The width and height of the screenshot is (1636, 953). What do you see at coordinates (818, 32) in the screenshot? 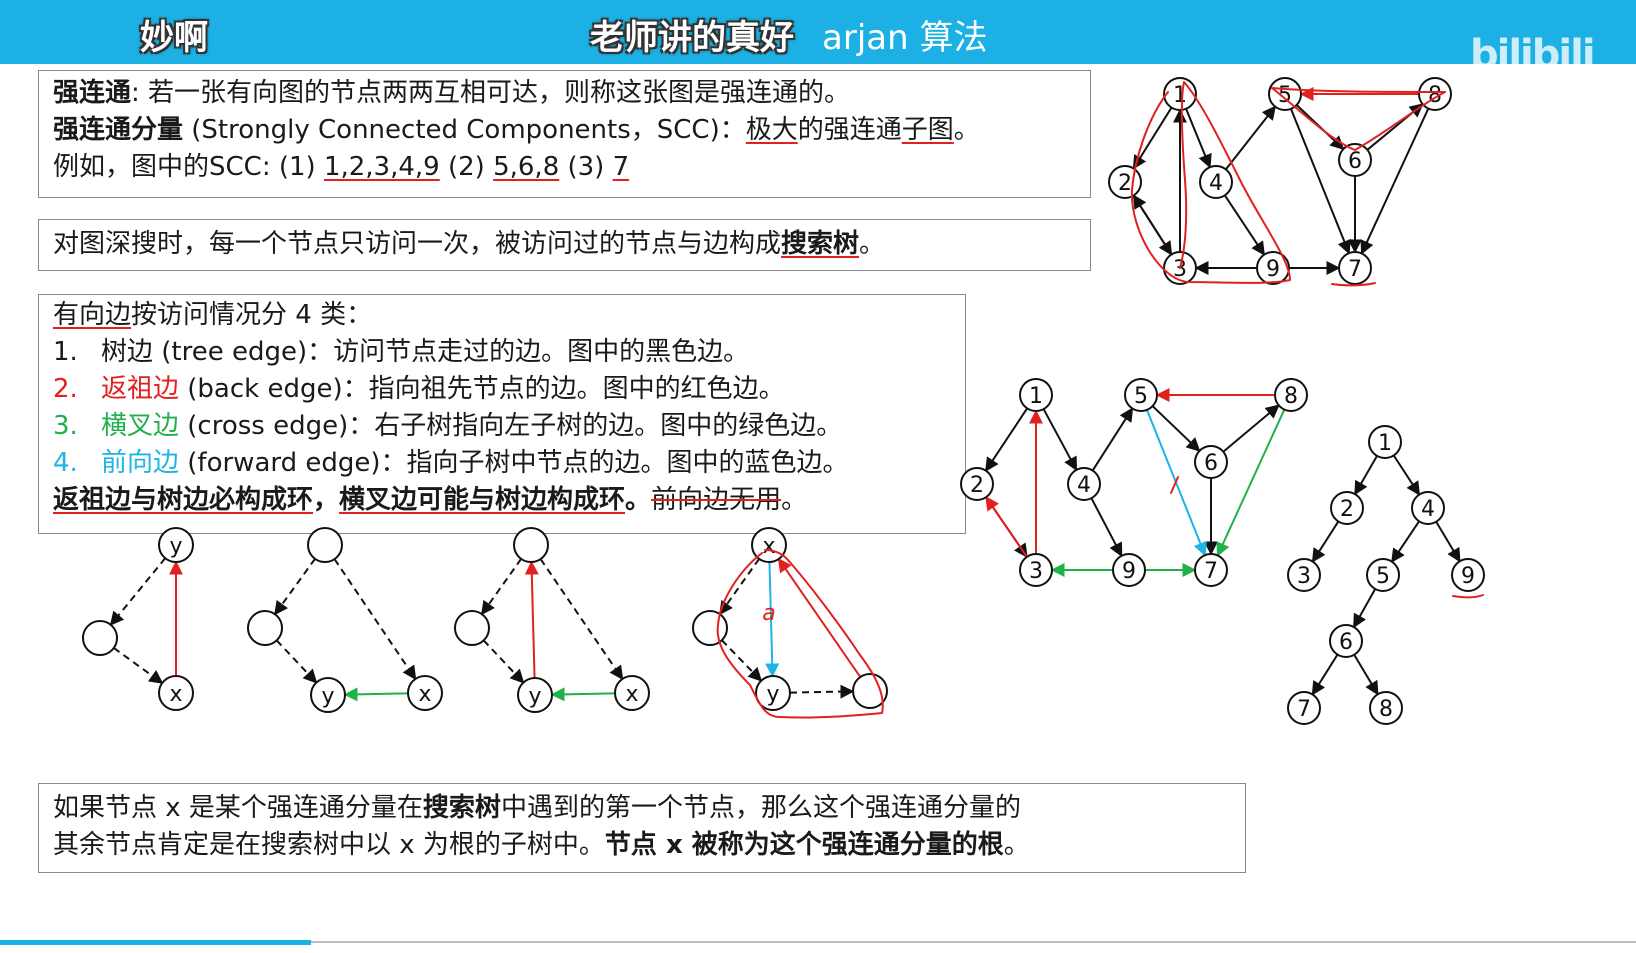
I see `title-banner` at bounding box center [818, 32].